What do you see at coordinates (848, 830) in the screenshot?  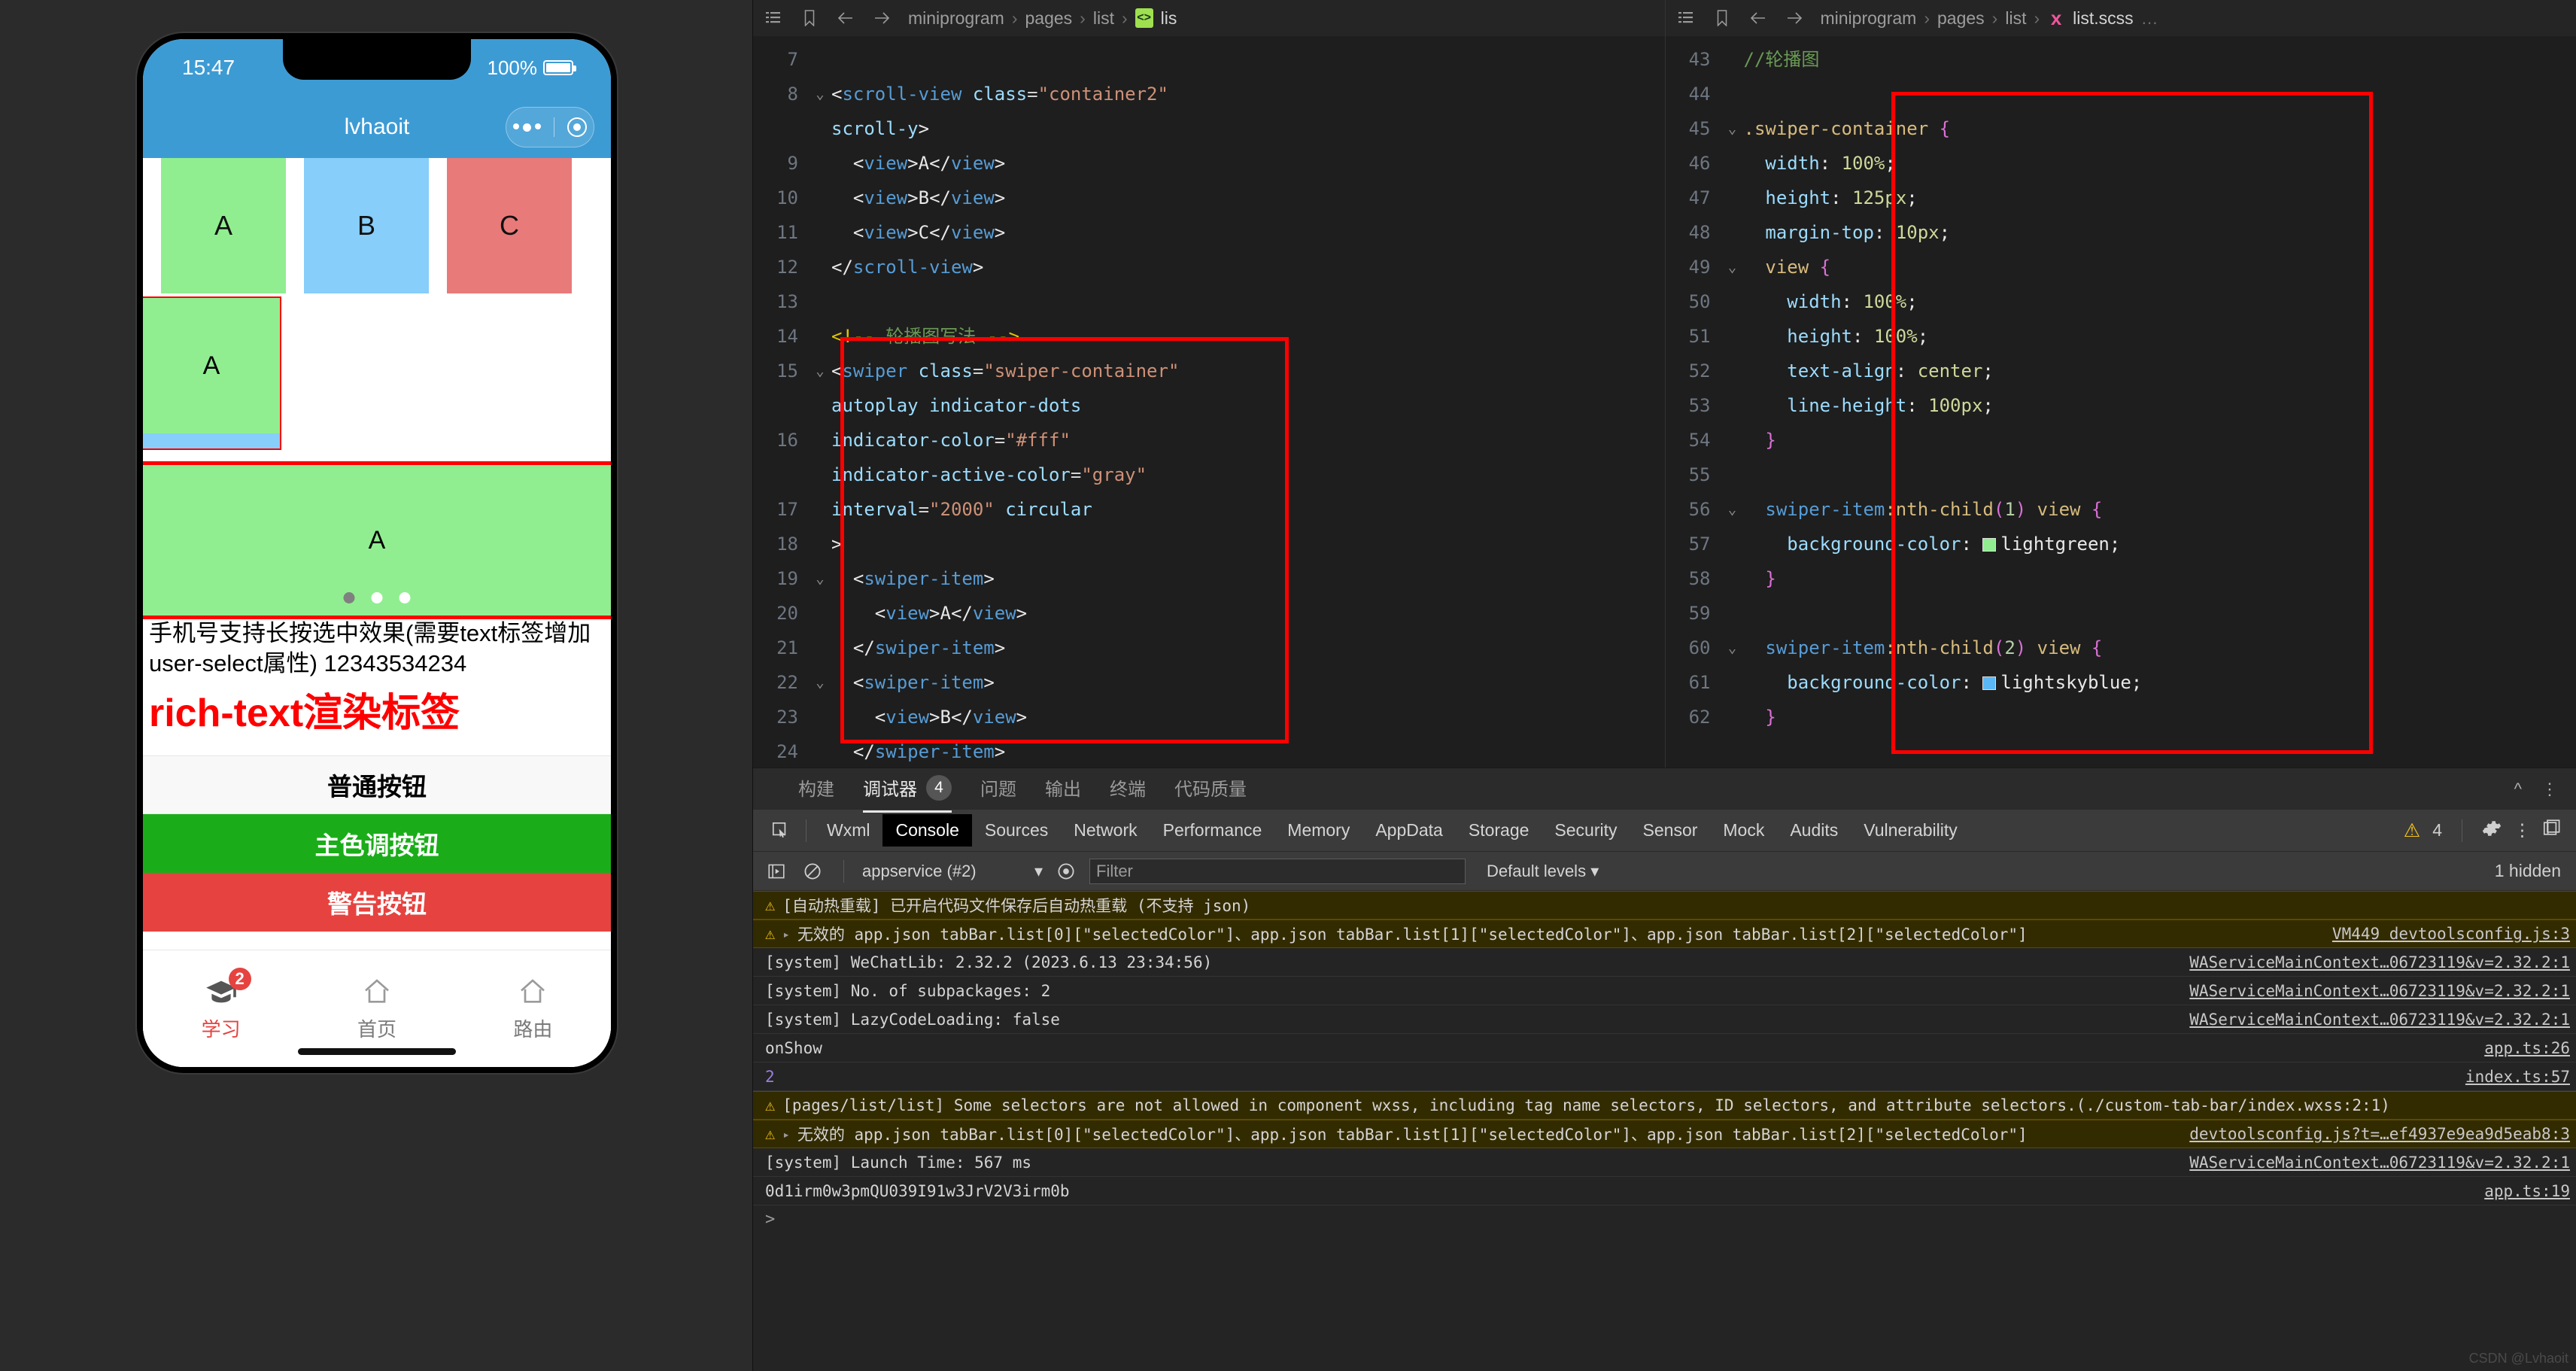 I see `devtools-tab-wxml: Wxml` at bounding box center [848, 830].